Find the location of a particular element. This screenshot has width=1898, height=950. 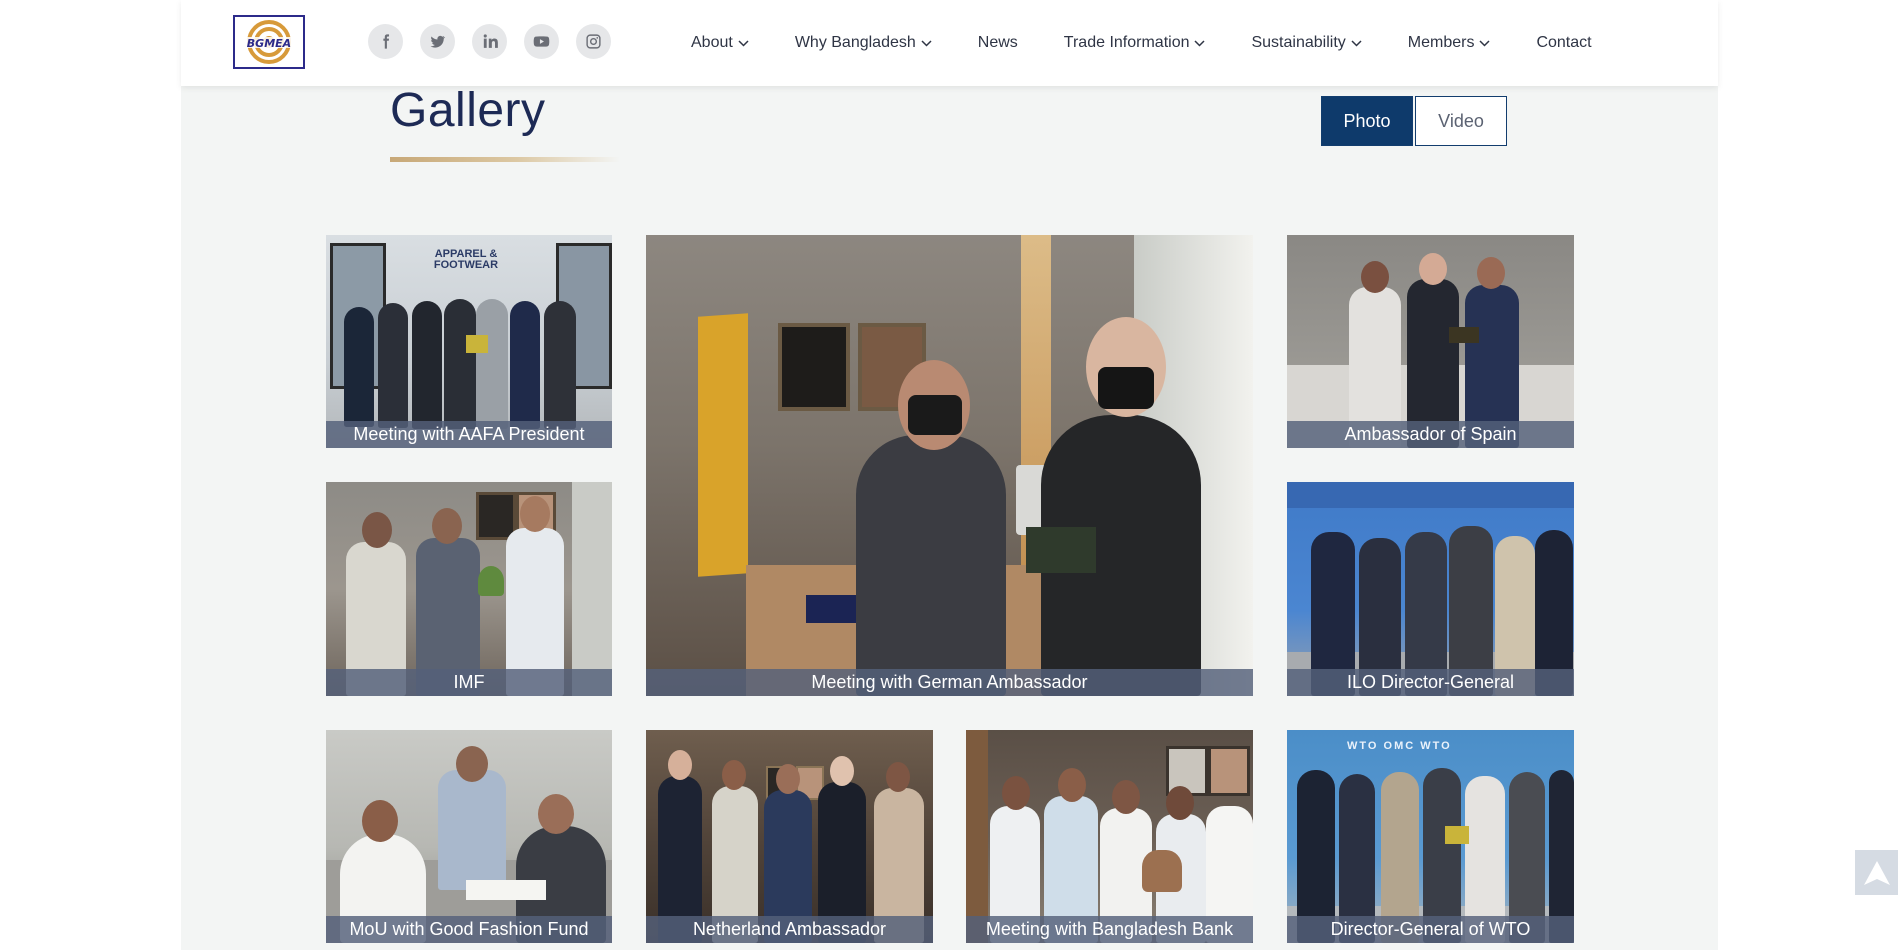

gallery-caption: ILO Director-General is located at coordinates (1430, 682).